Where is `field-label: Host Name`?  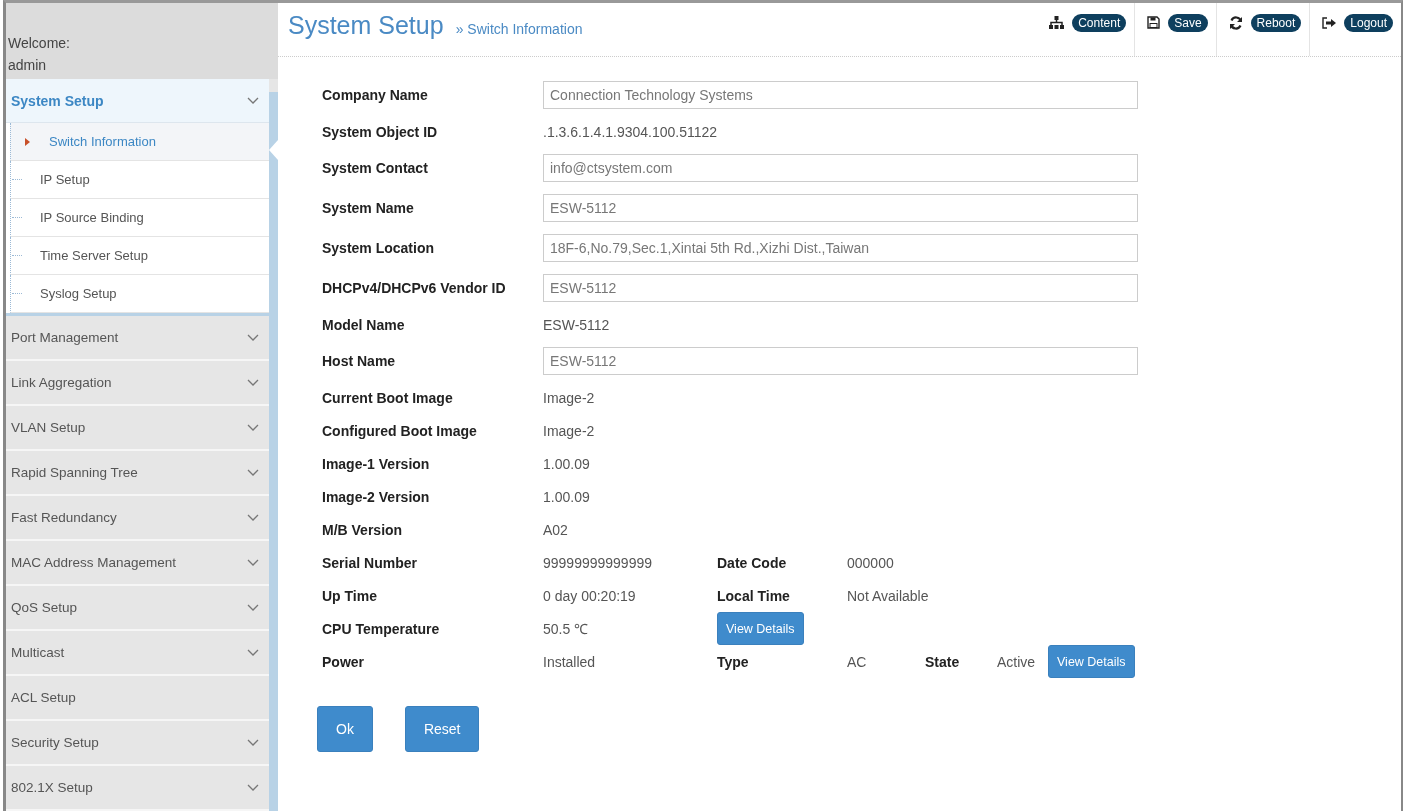 field-label: Host Name is located at coordinates (359, 361).